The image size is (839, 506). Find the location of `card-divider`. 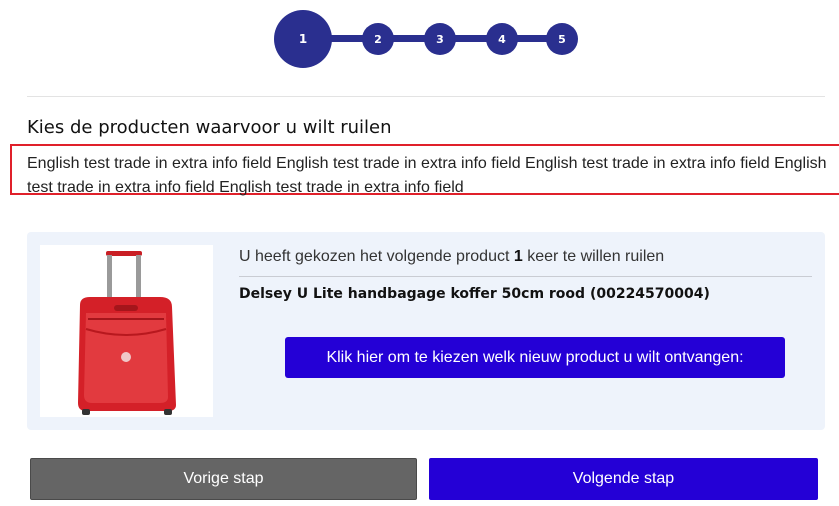

card-divider is located at coordinates (525, 276).